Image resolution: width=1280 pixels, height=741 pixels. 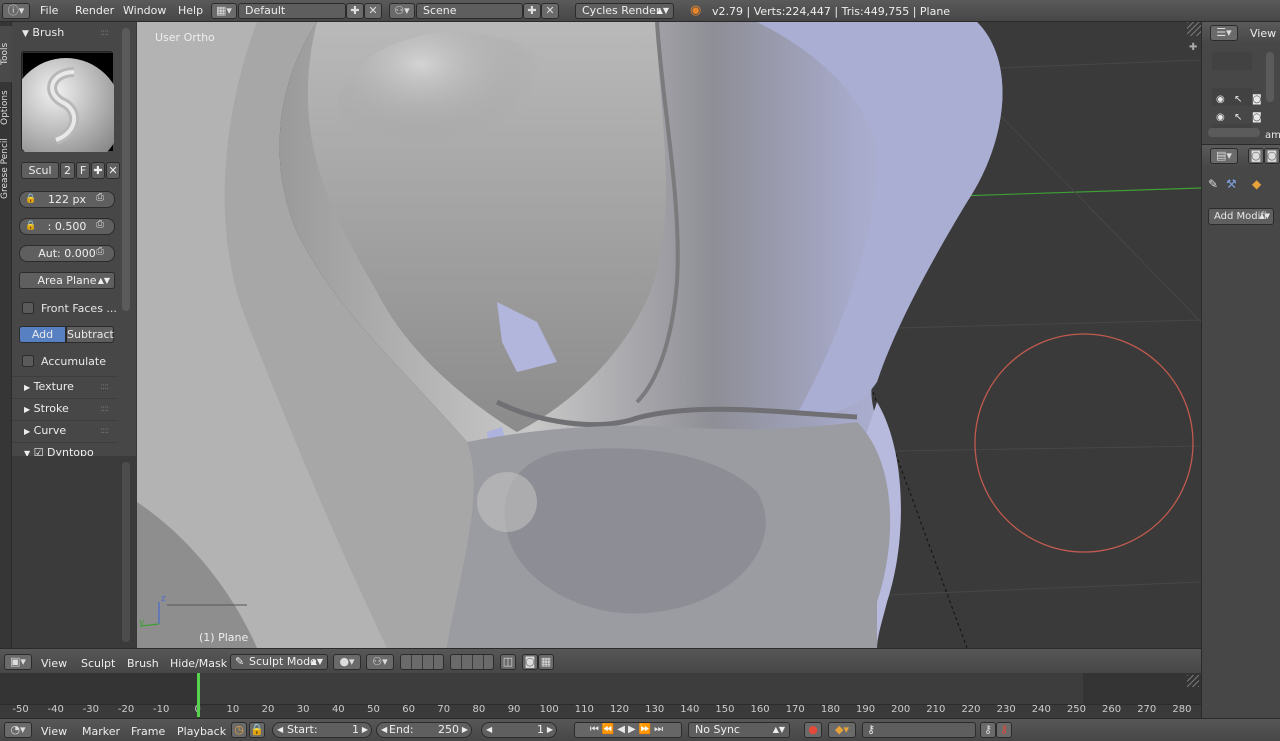 What do you see at coordinates (1004, 730) in the screenshot?
I see `delete-keyframe-icon: ⚷` at bounding box center [1004, 730].